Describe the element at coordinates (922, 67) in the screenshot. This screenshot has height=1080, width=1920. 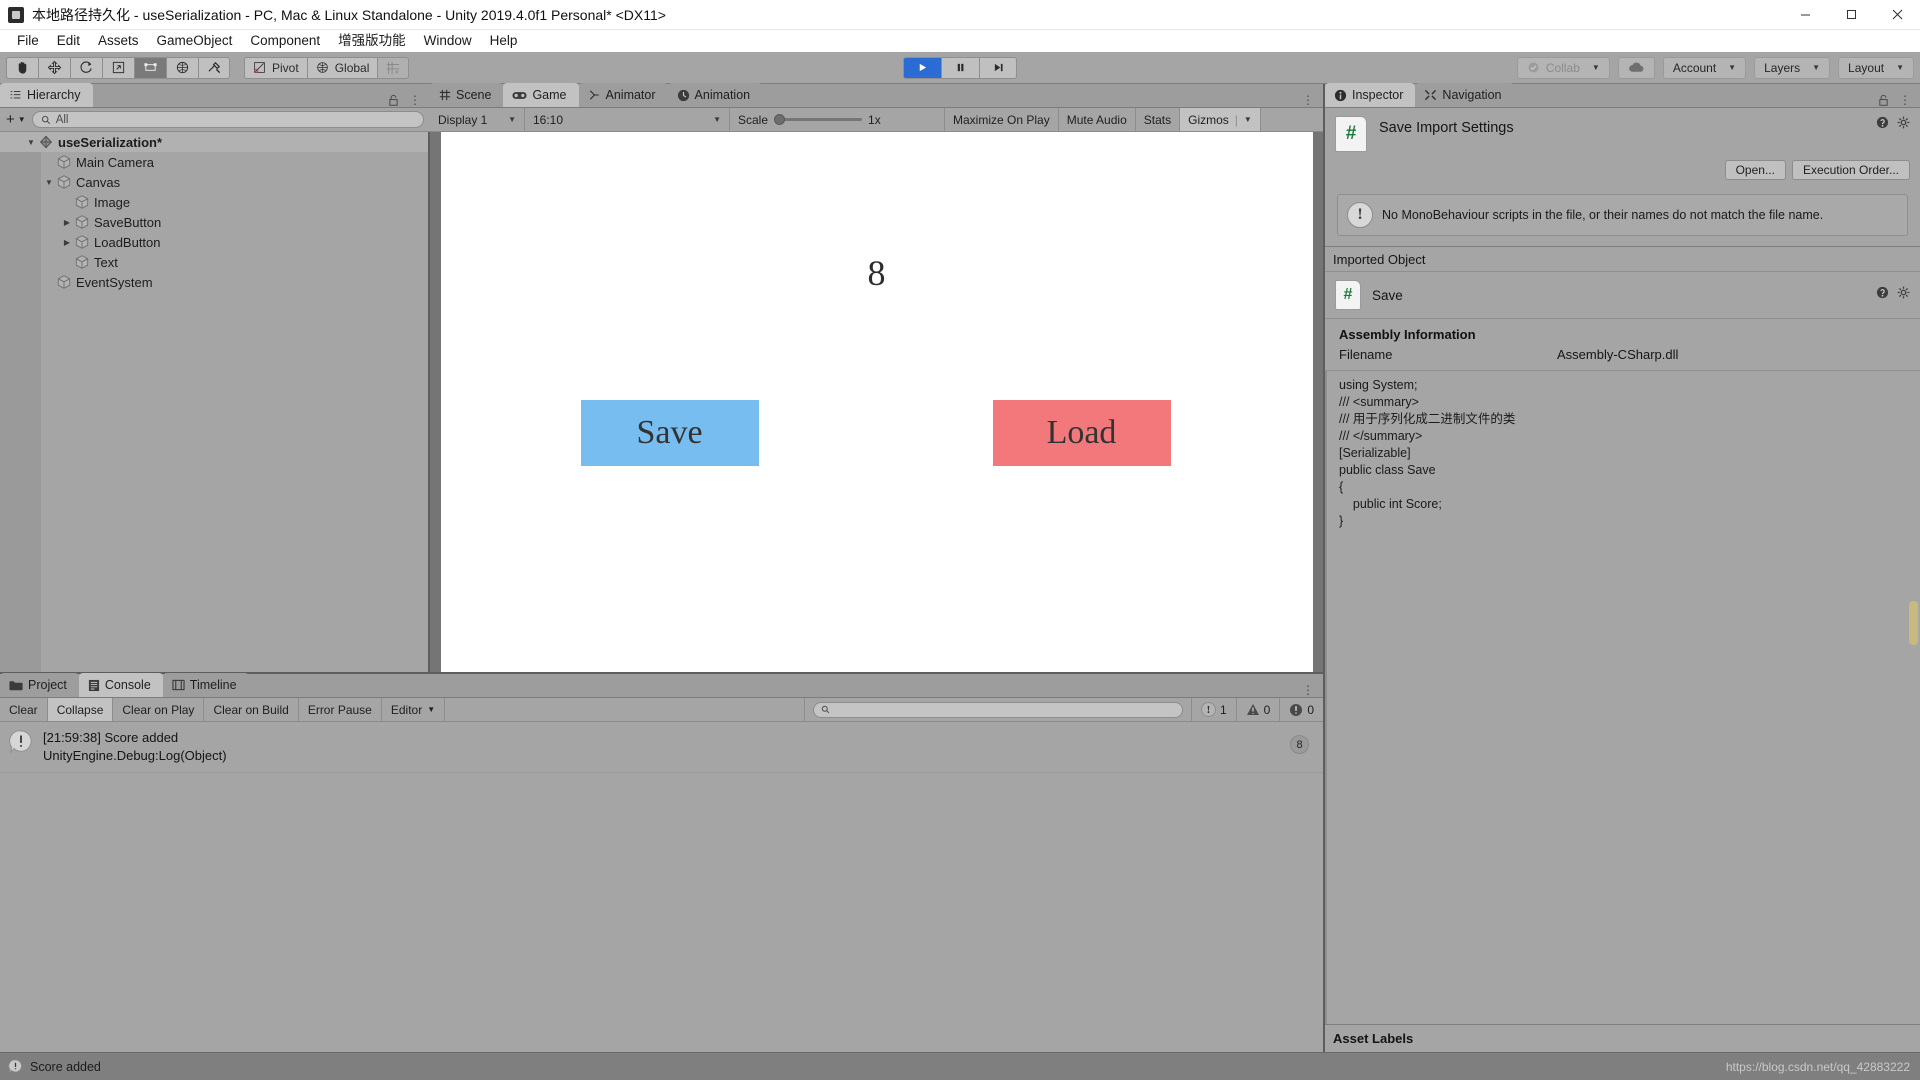
I see `play-button` at that location.